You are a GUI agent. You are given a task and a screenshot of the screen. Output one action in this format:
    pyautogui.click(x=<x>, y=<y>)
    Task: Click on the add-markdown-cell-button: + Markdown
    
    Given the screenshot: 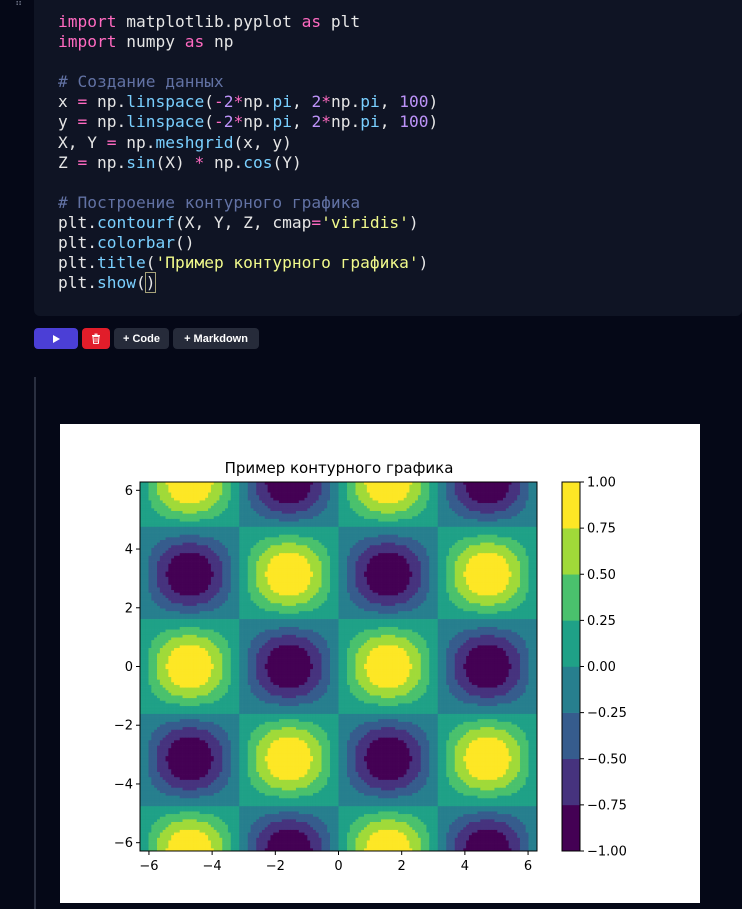 What is the action you would take?
    pyautogui.click(x=216, y=338)
    